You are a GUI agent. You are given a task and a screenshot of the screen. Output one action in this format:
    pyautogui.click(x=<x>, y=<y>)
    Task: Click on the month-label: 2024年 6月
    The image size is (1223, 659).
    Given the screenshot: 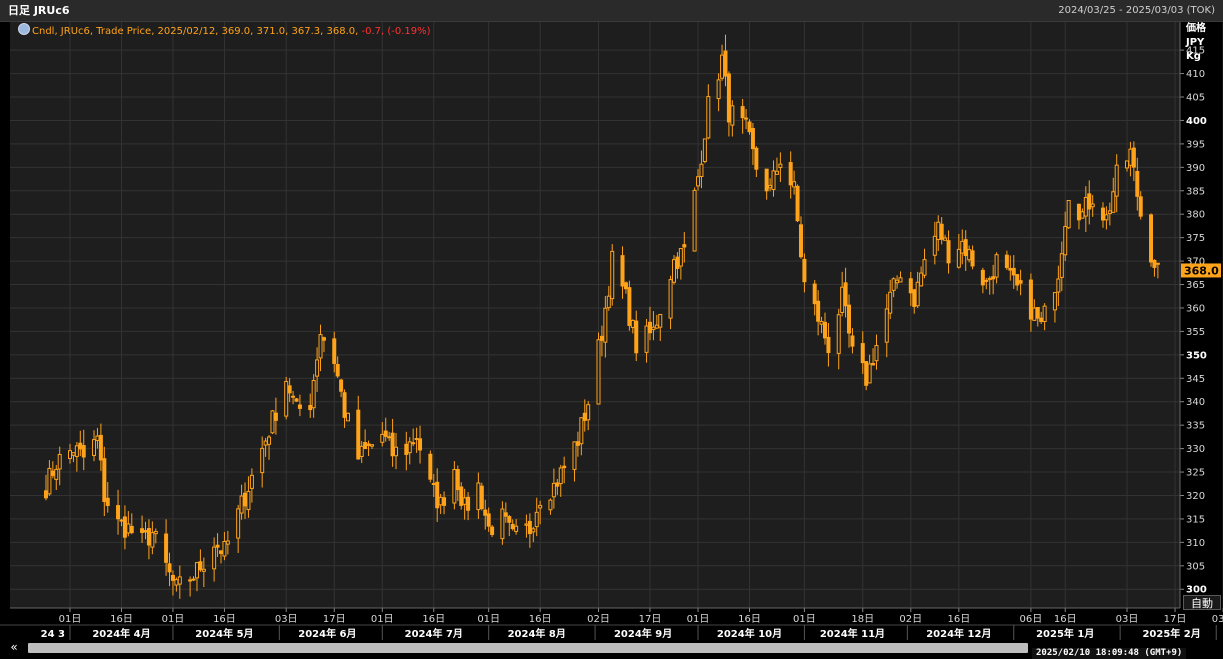 What is the action you would take?
    pyautogui.click(x=327, y=633)
    